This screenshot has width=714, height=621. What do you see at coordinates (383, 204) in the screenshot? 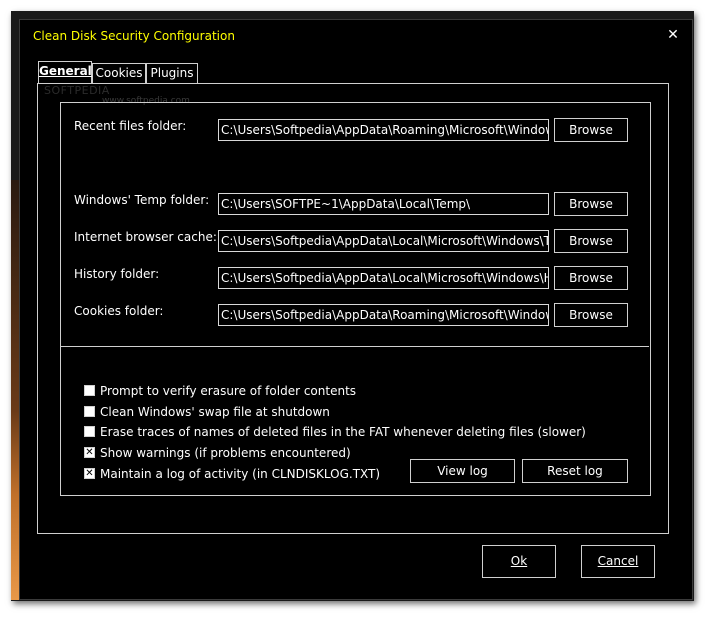
I see `temp-folder-field: C:\Users\SOFTPE~1\AppData\Local\Temp\` at bounding box center [383, 204].